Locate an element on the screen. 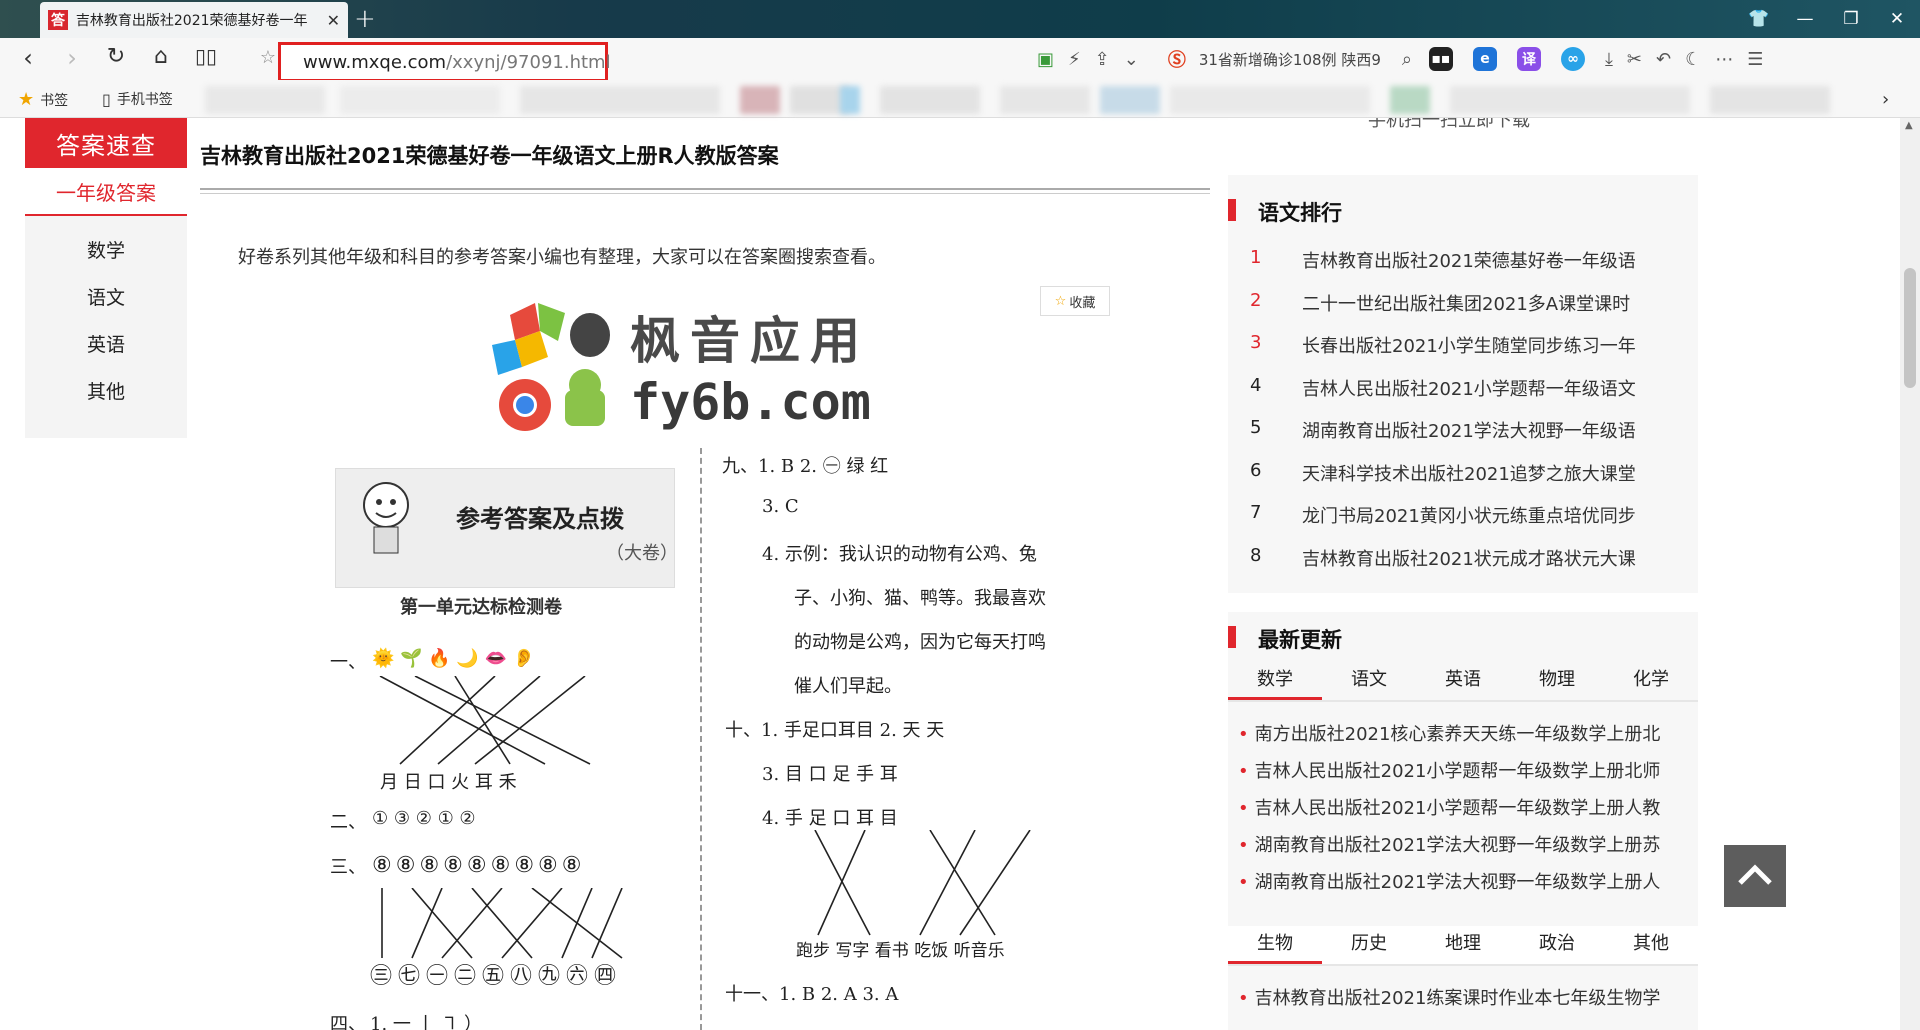  back-icon: ‹ is located at coordinates (28, 58).